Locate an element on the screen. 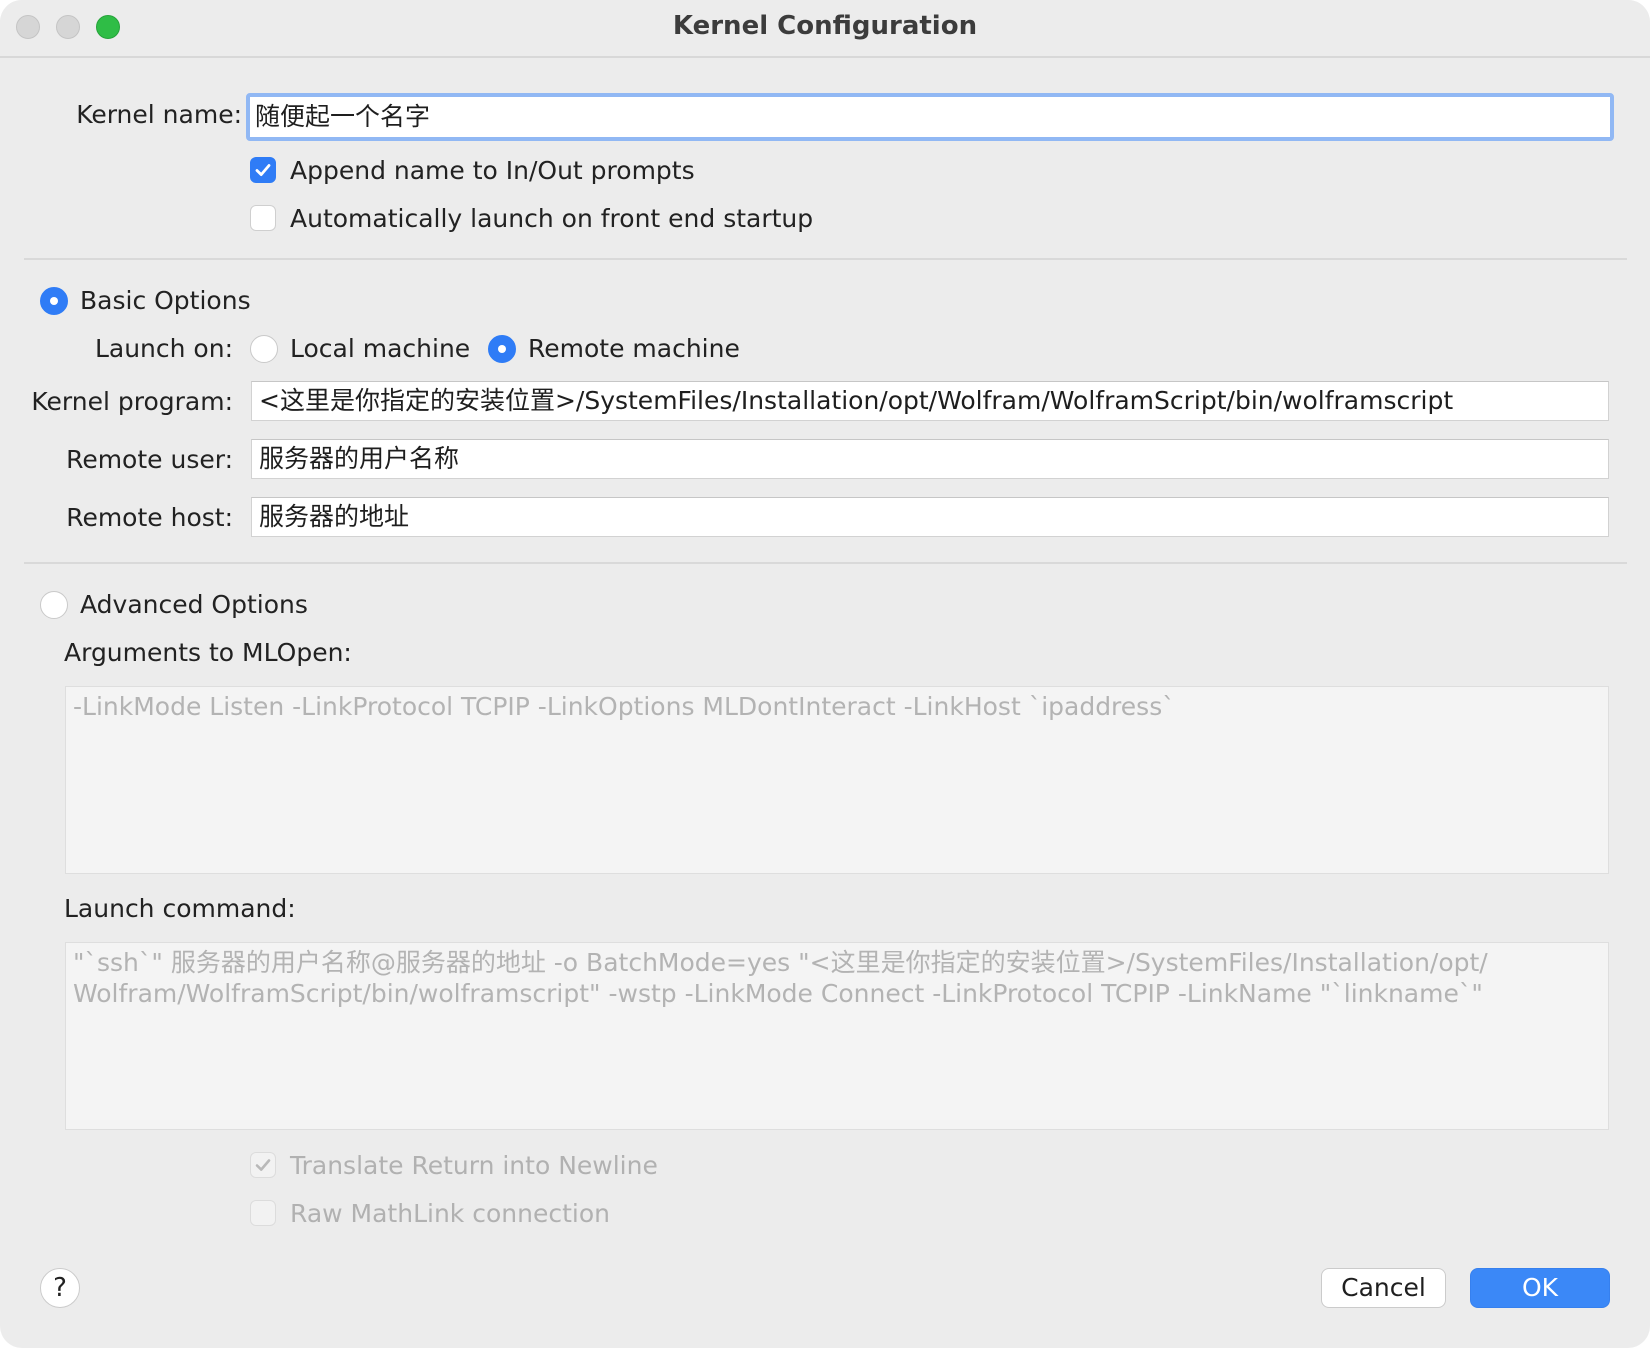  help-button: ? is located at coordinates (60, 1288).